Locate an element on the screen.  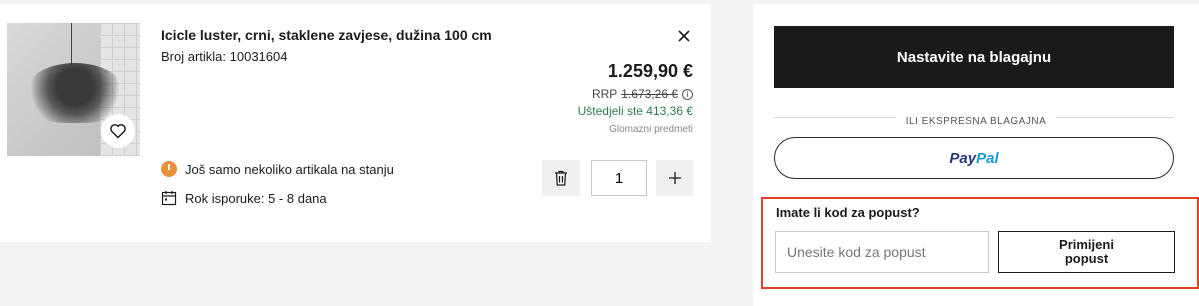
rrp-value: 1.673,26 € is located at coordinates (649, 94).